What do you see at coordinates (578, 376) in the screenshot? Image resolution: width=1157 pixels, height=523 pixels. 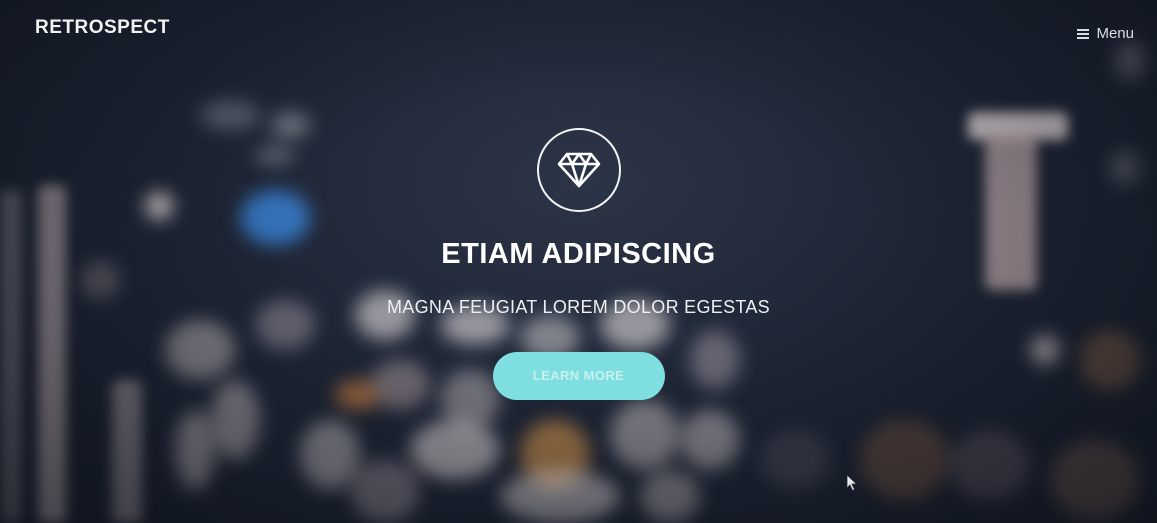 I see `learn-more-button: LEARN MORE` at bounding box center [578, 376].